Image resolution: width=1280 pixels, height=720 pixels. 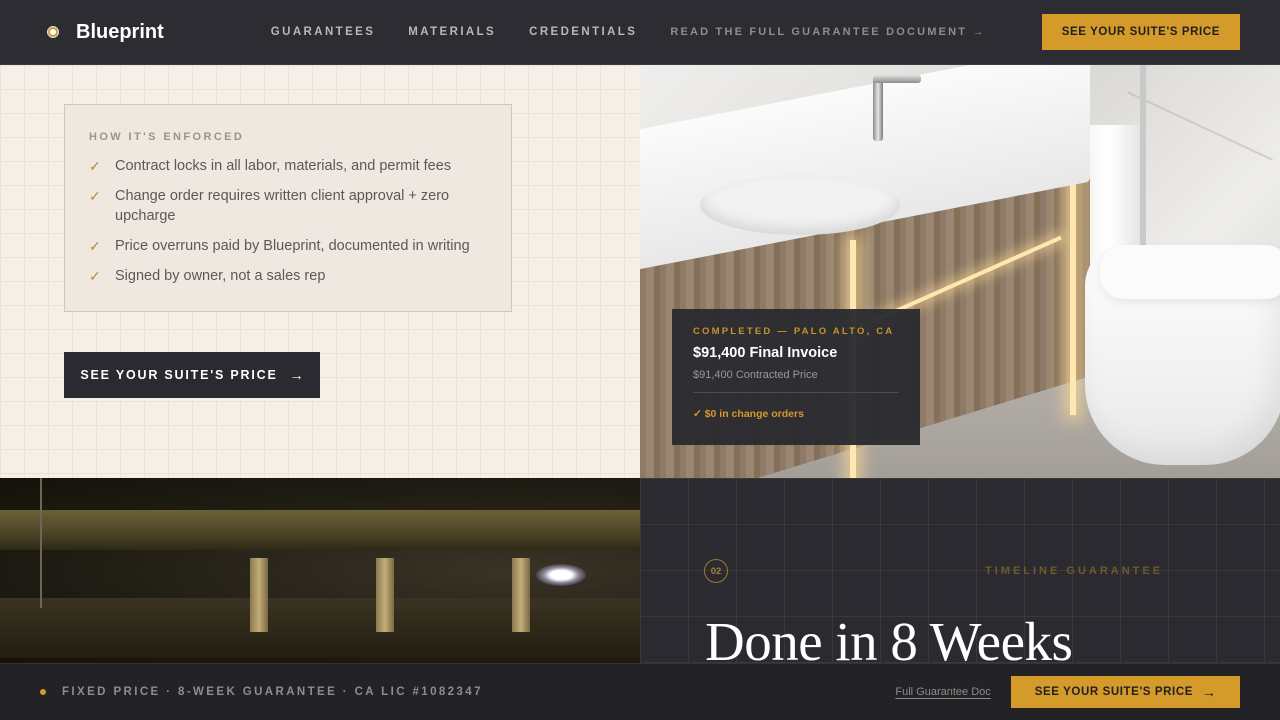 What do you see at coordinates (960, 570) in the screenshot?
I see `timeline-guarantee-section: 02 TIMELINE GUARANTEE Done in 8 Weeks` at bounding box center [960, 570].